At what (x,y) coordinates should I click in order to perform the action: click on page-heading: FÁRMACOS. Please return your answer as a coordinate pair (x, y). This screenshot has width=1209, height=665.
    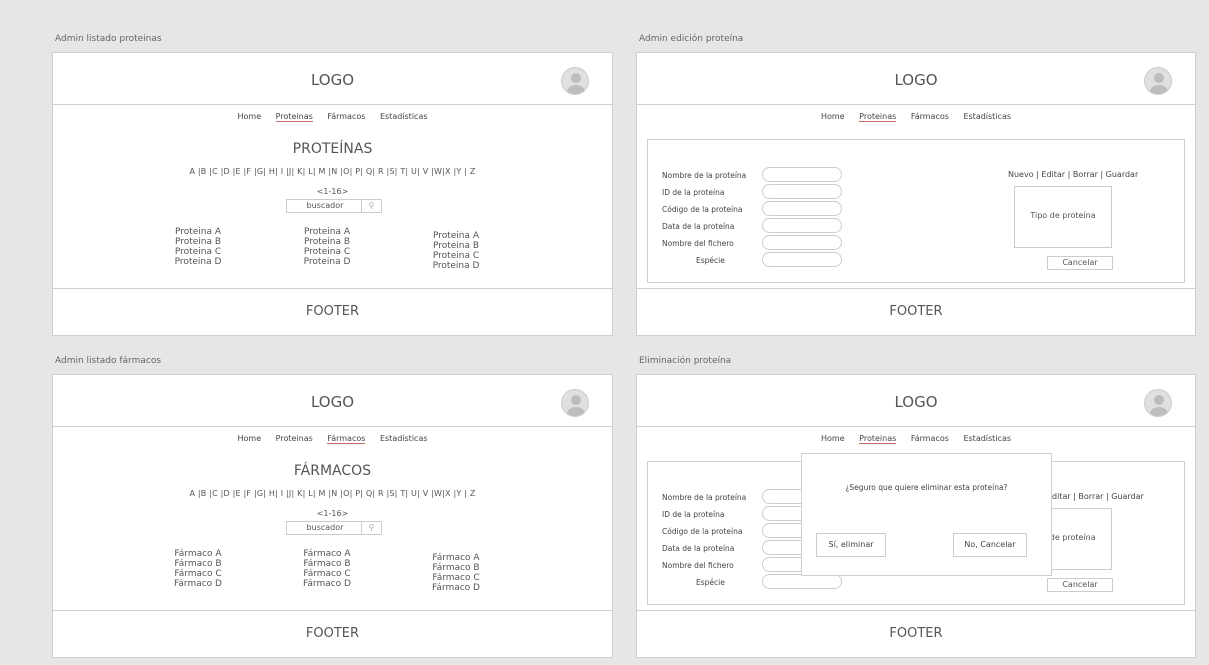
    Looking at the image, I should click on (332, 471).